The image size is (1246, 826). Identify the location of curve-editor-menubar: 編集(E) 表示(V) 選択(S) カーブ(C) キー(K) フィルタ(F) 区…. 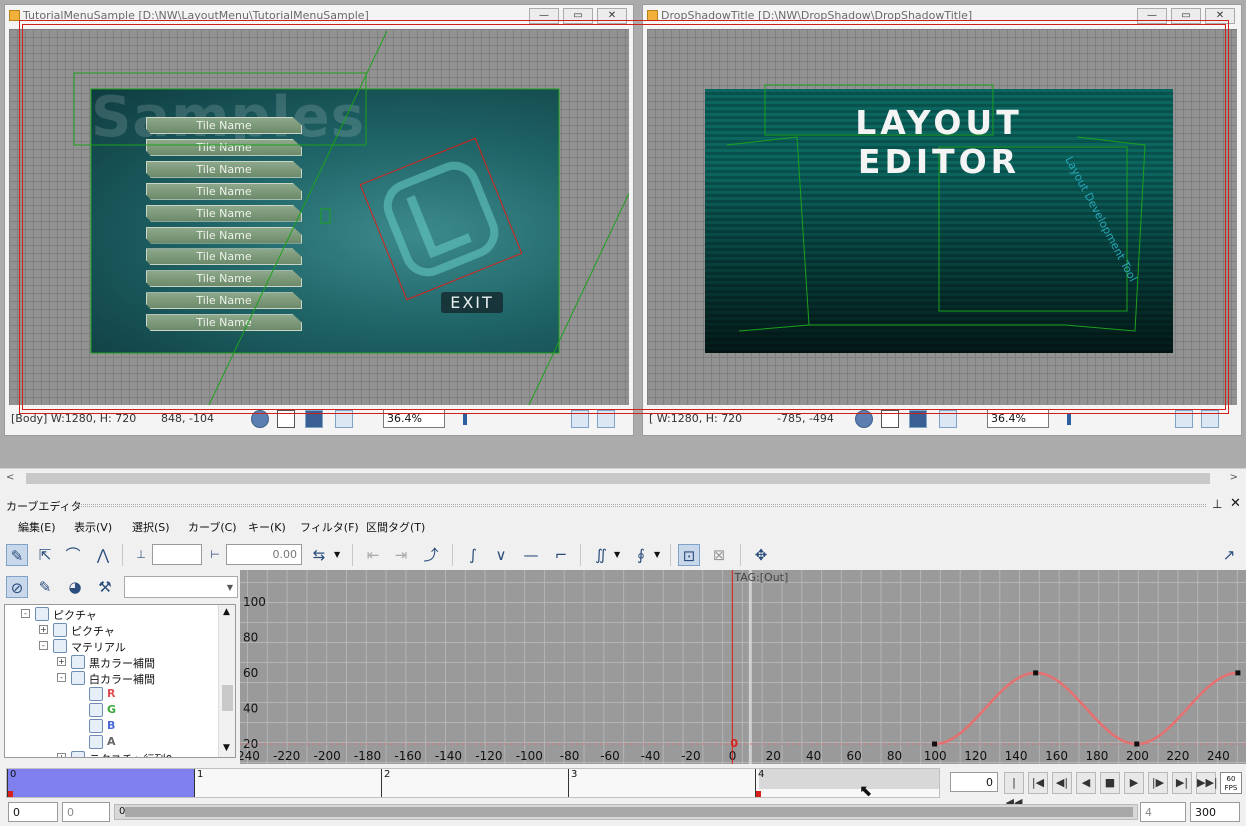
(623, 527).